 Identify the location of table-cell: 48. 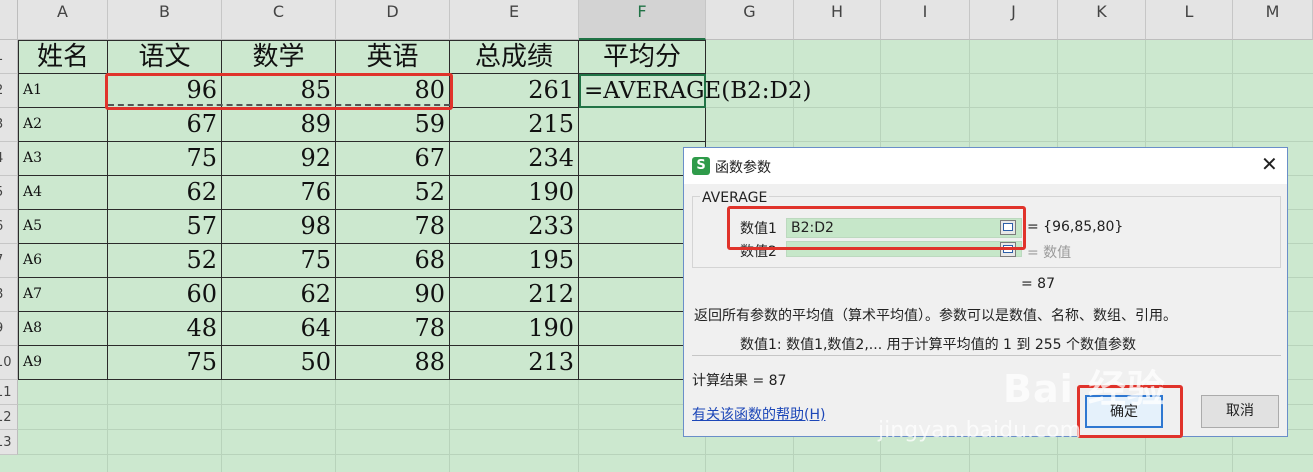
(165, 329).